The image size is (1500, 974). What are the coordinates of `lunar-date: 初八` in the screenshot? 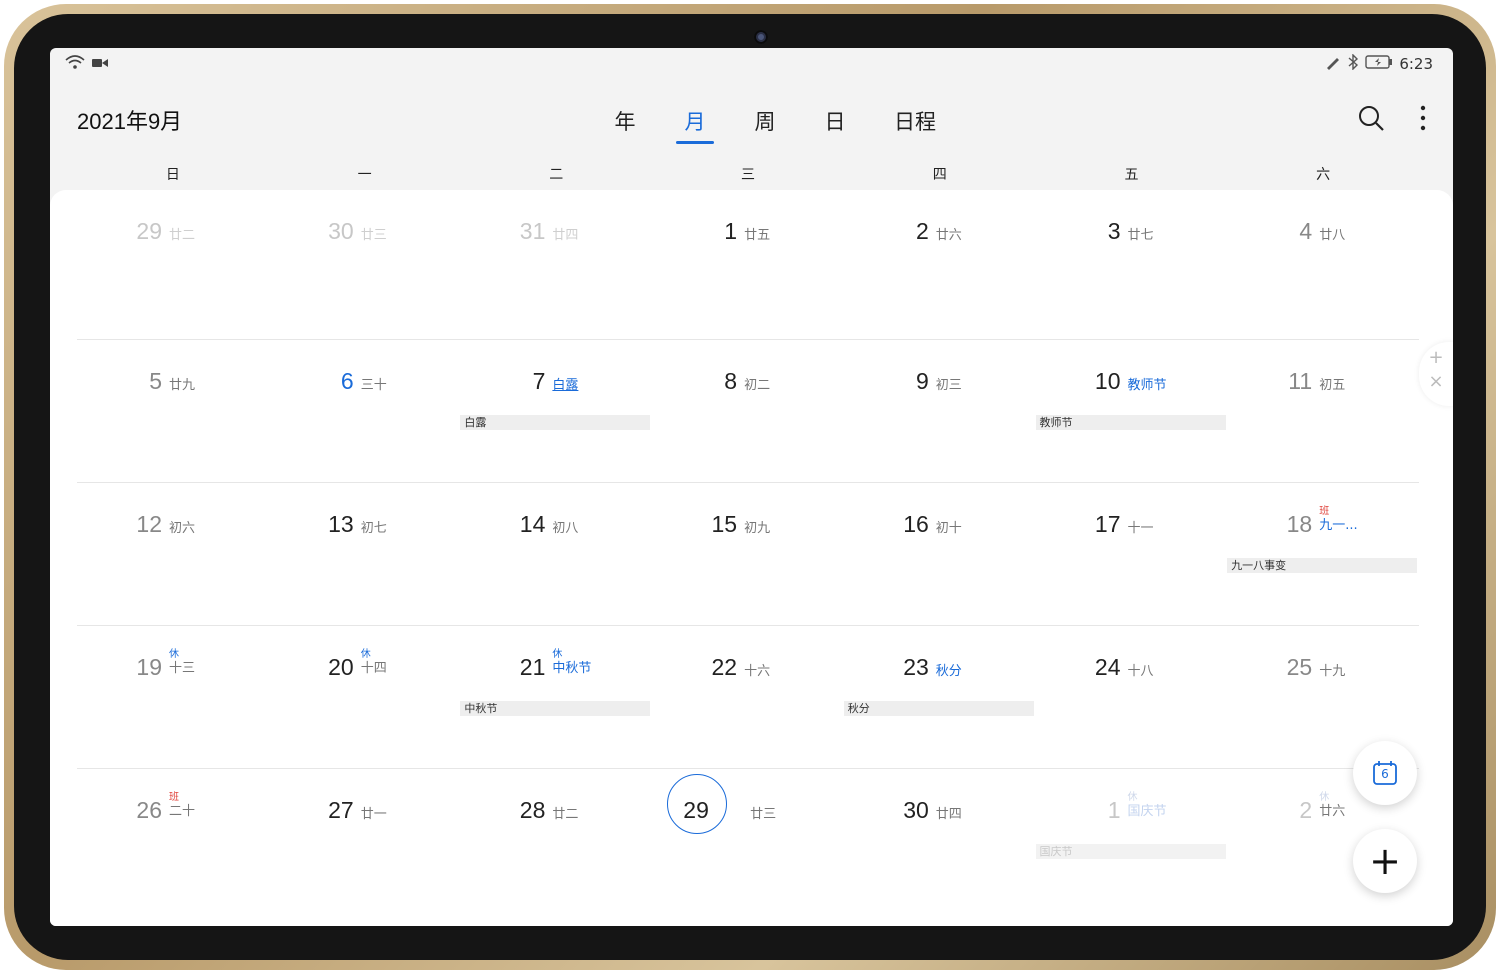 It's located at (565, 528).